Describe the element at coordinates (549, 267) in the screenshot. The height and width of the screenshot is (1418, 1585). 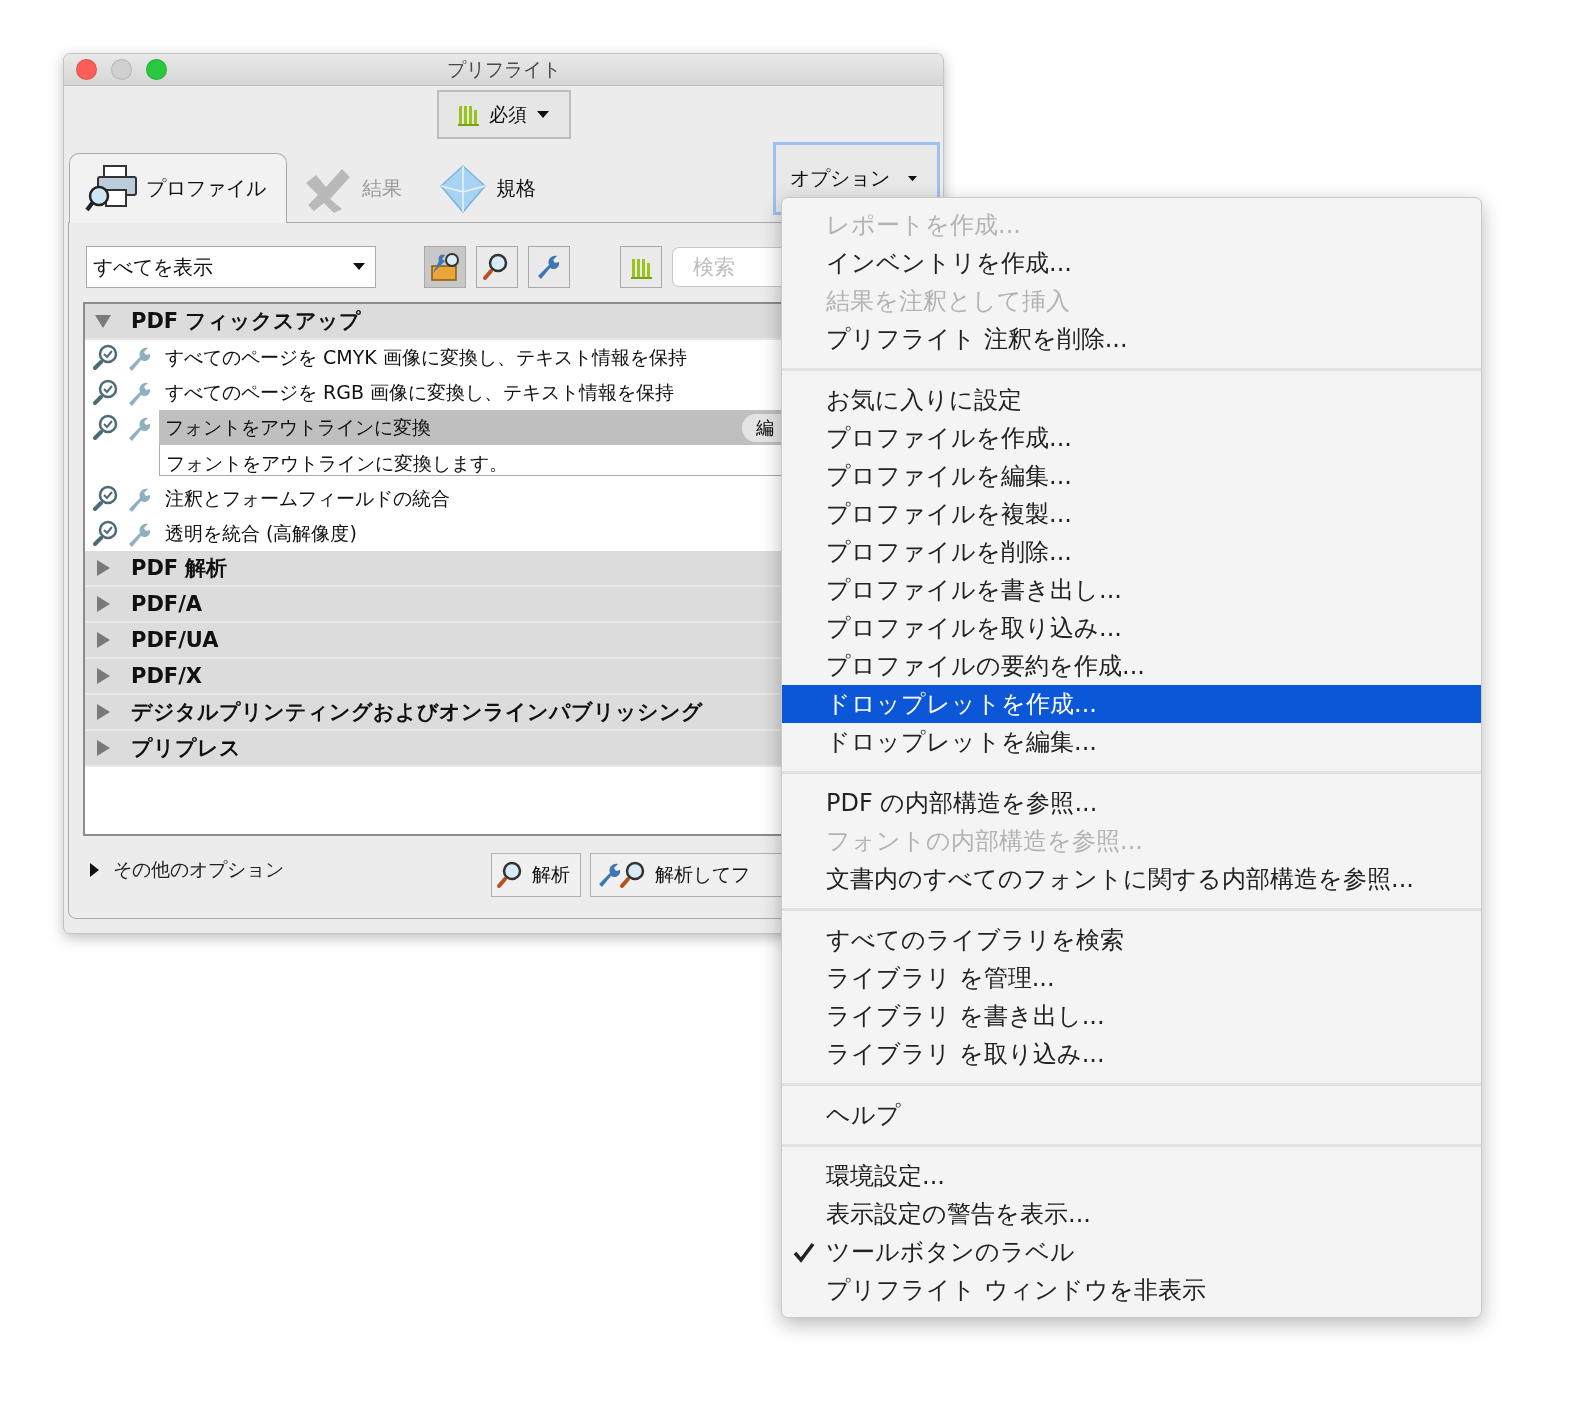
I see `fixups-button` at that location.